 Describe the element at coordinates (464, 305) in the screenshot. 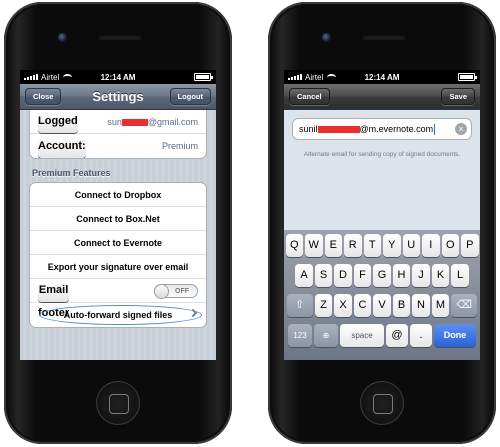

I see `backspace-key: ⌫` at that location.